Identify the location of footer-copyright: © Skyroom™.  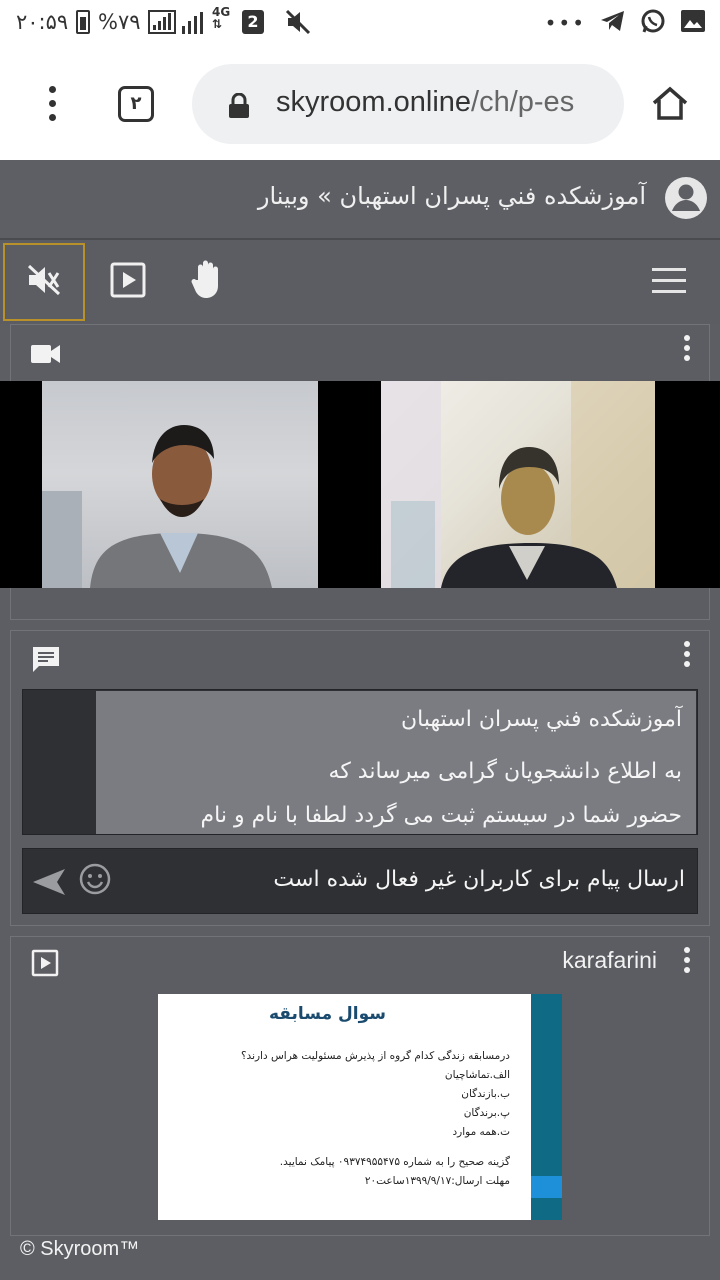
(80, 1249).